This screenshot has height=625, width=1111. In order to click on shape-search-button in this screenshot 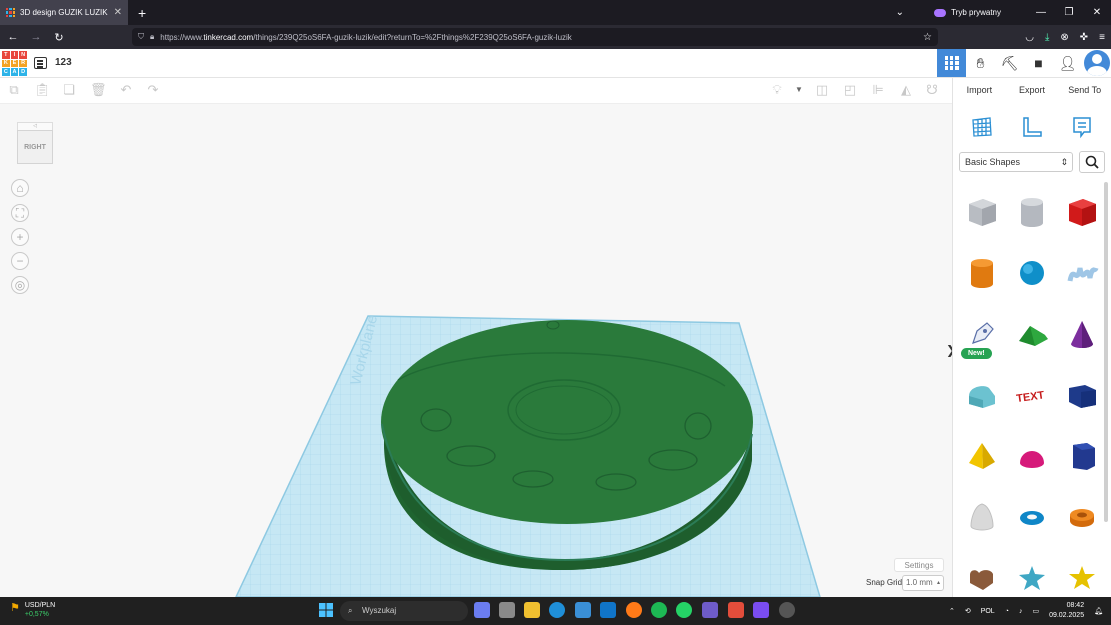, I will do `click(1092, 162)`.